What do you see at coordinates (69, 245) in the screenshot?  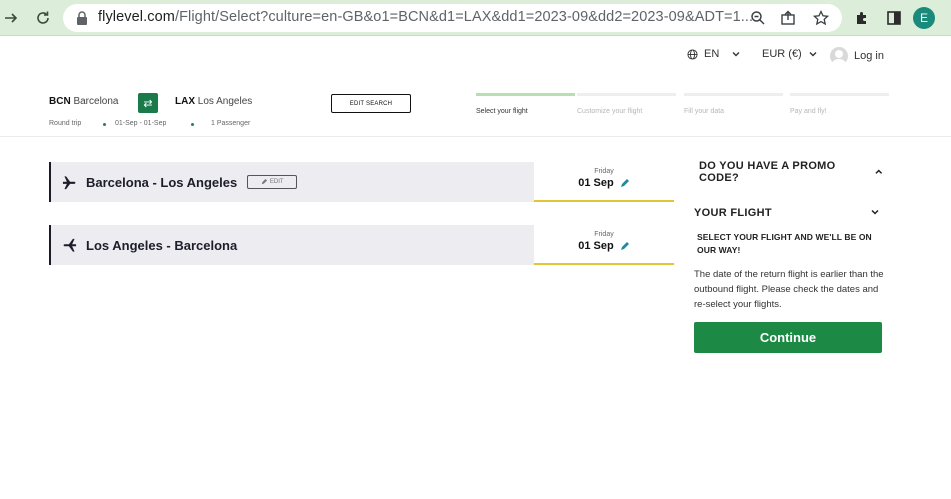 I see `arrival-plane-icon` at bounding box center [69, 245].